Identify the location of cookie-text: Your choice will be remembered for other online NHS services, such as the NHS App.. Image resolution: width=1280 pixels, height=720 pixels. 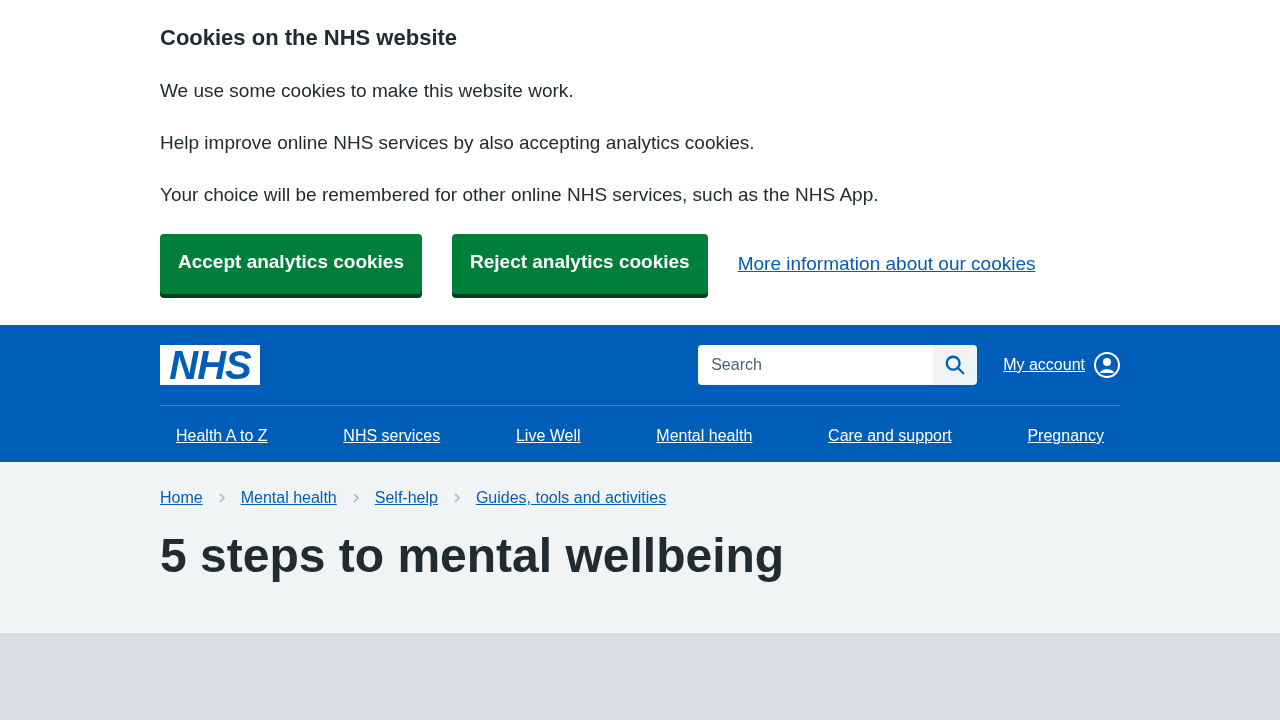
(520, 195).